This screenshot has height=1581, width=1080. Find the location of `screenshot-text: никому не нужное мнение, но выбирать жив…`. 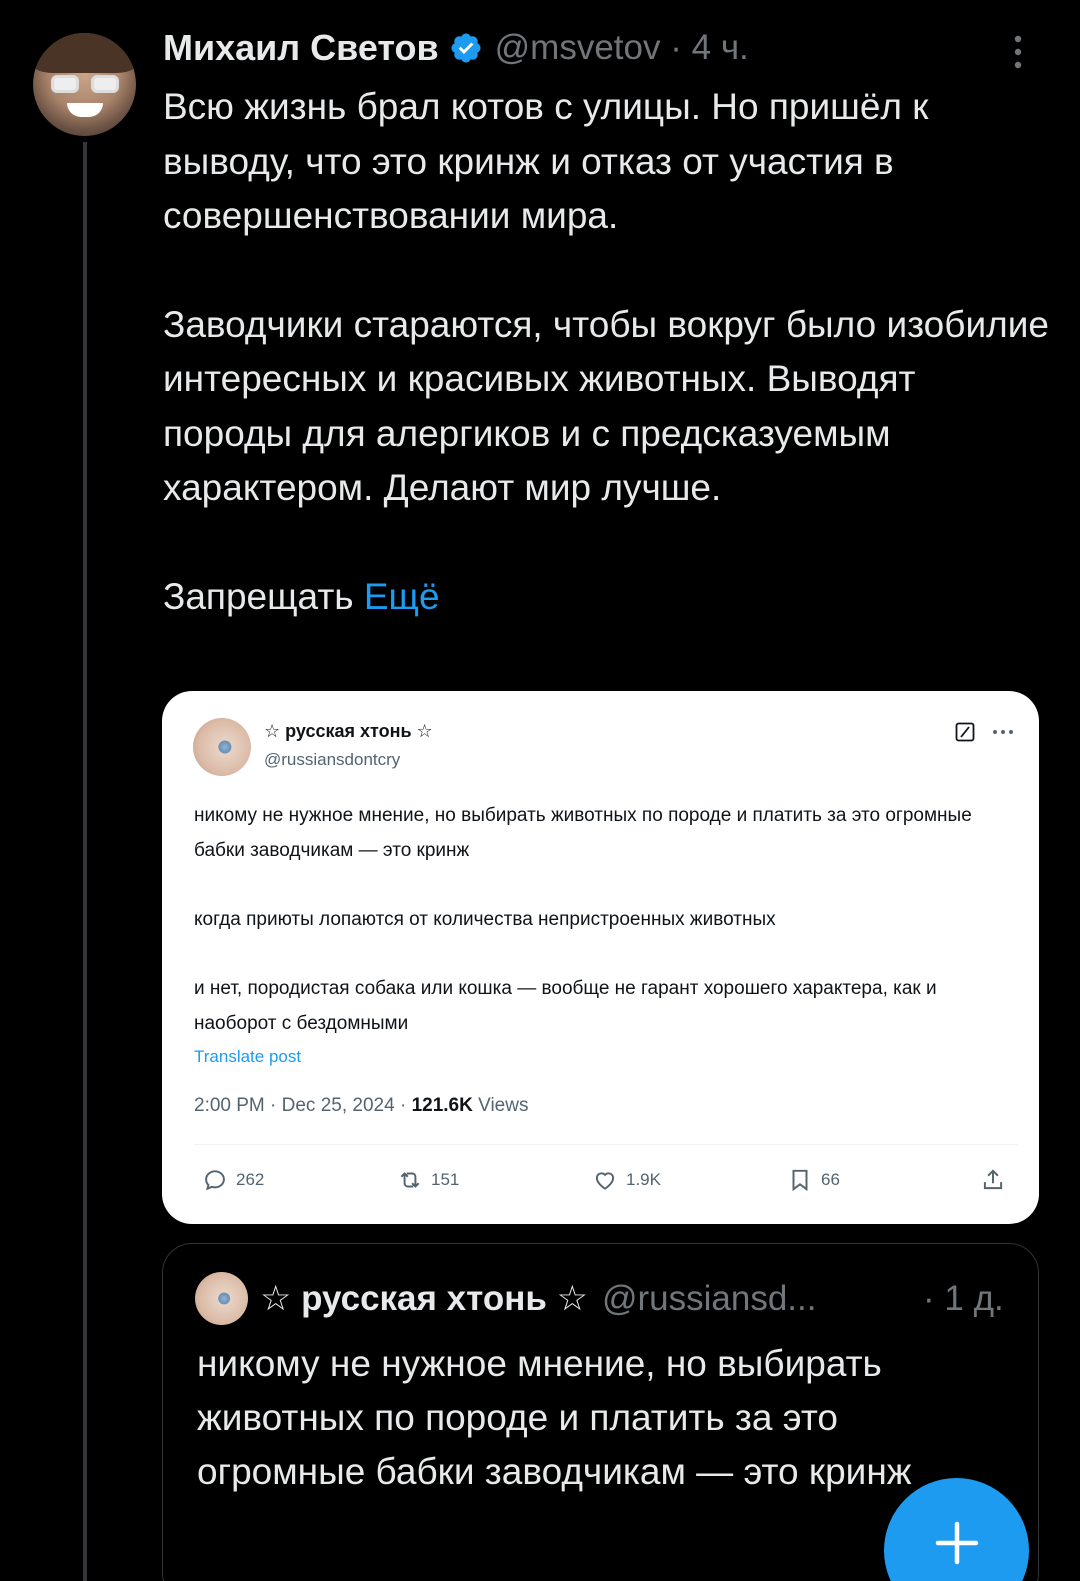

screenshot-text: никому не нужное мнение, но выбирать жив… is located at coordinates (604, 919).